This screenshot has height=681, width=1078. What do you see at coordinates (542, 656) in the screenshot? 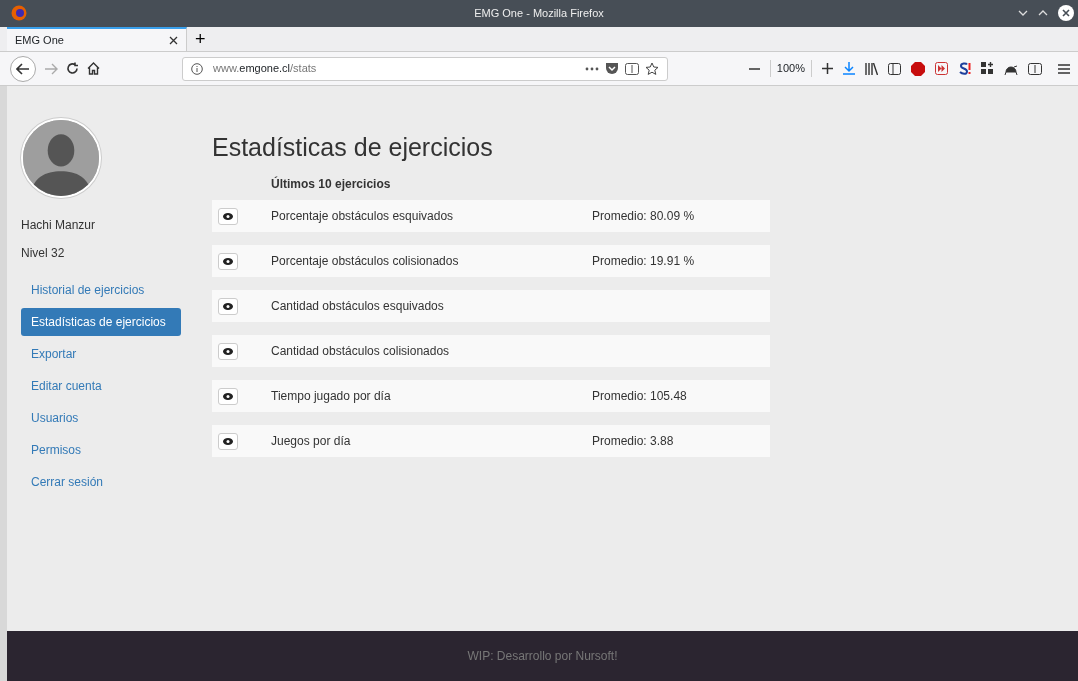
I see `footer-text: WIP: Desarrollo por Nursoft!` at bounding box center [542, 656].